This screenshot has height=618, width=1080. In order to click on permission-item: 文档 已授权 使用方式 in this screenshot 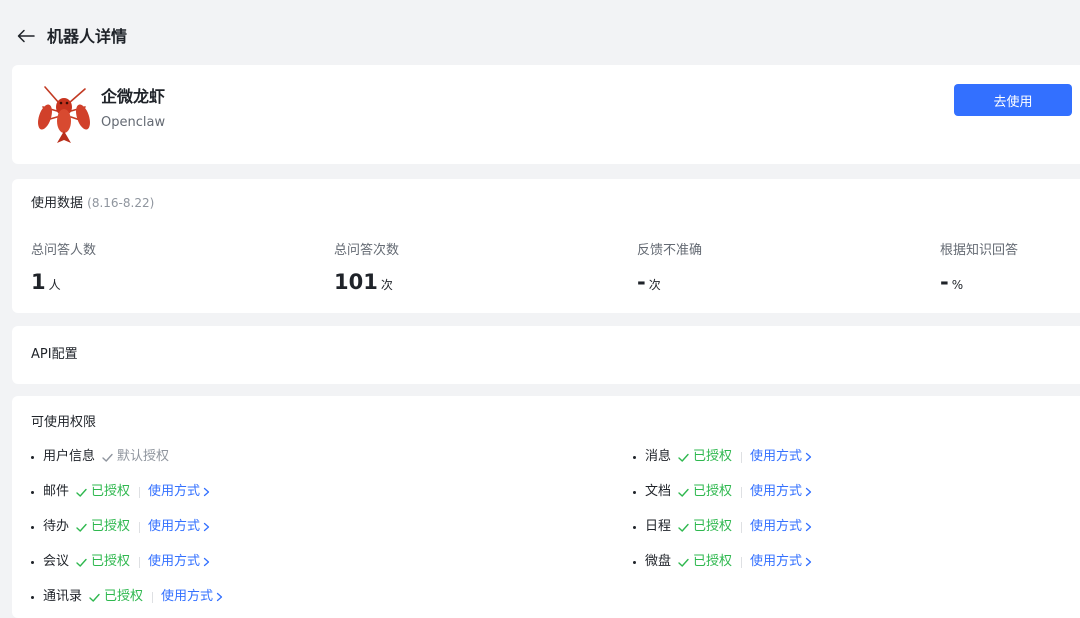, I will do `click(723, 492)`.